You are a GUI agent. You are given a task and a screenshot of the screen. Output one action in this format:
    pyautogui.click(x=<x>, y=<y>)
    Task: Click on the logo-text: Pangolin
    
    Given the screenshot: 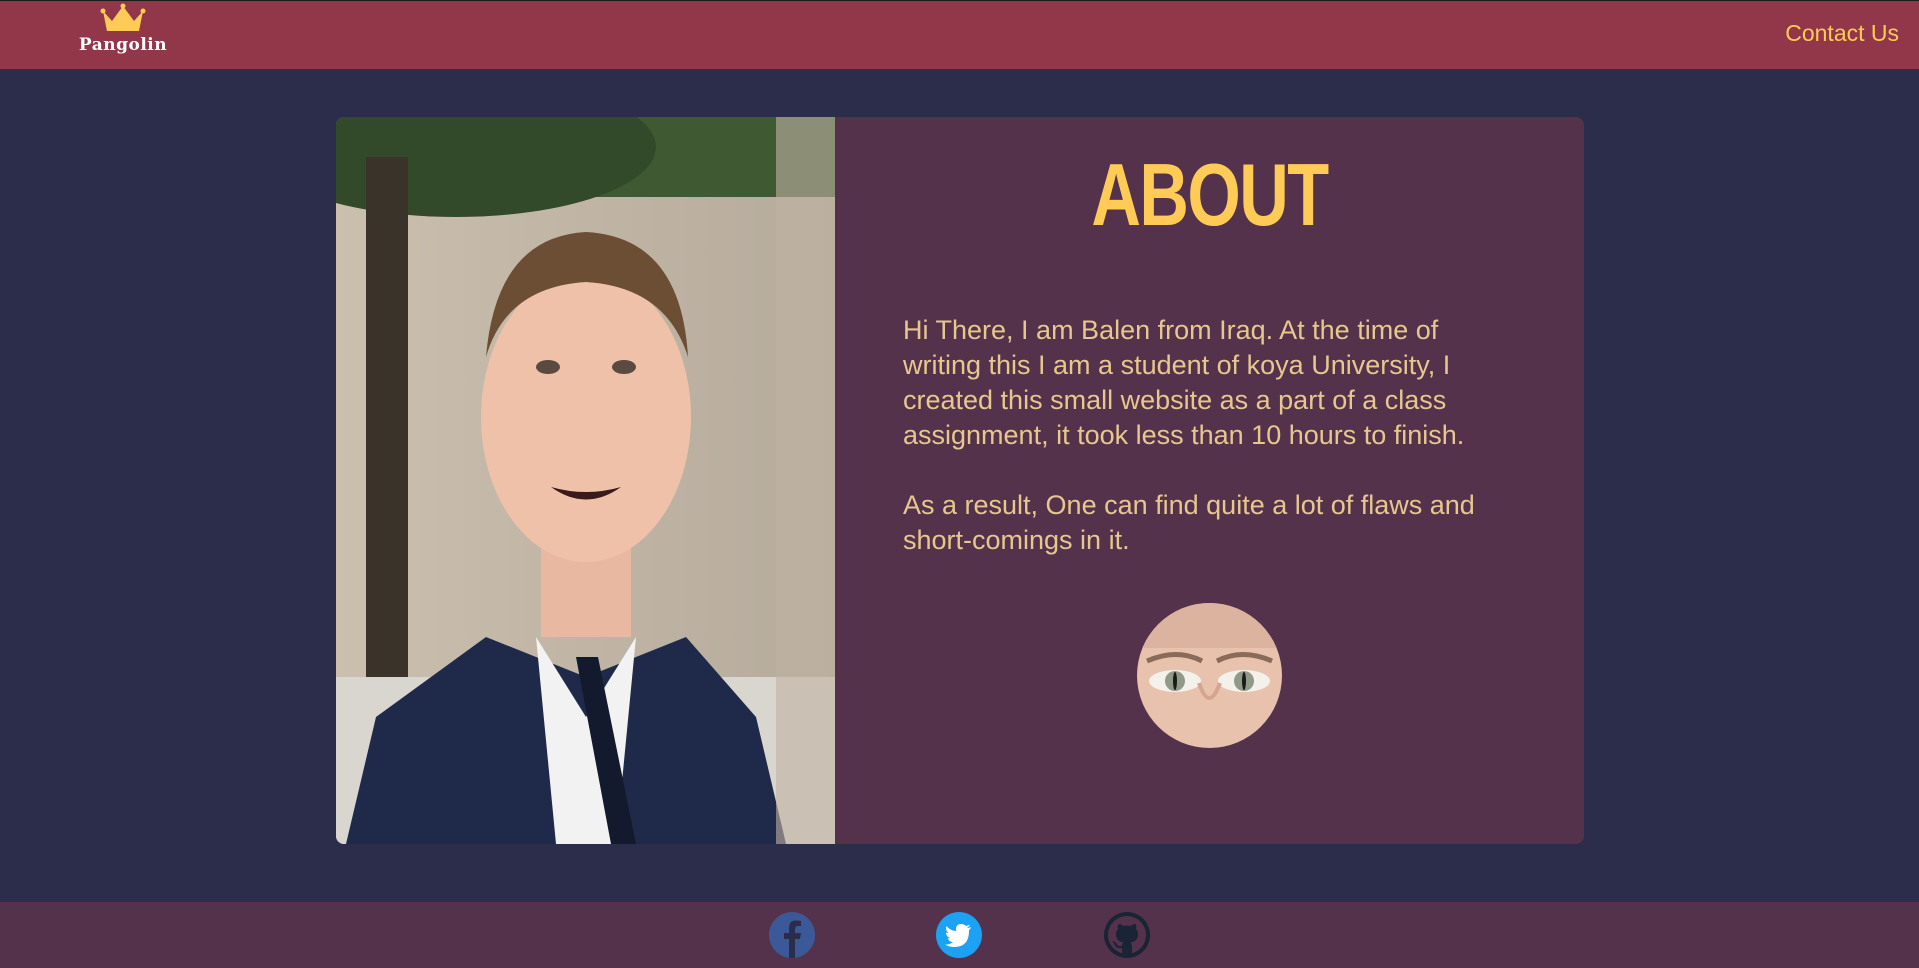 What is the action you would take?
    pyautogui.click(x=123, y=45)
    